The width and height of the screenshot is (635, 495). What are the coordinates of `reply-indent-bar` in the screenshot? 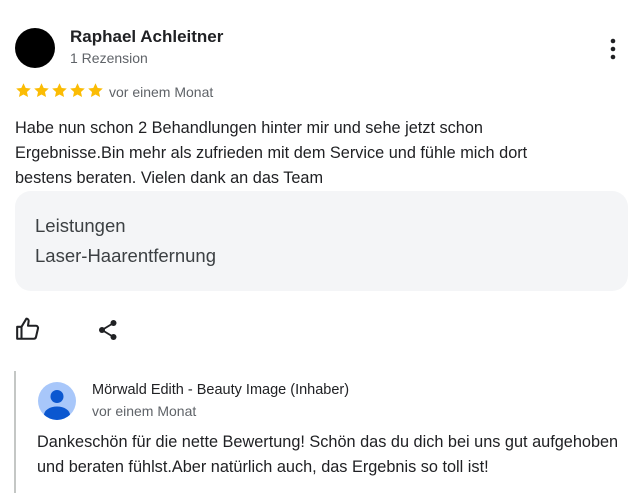 It's located at (15, 432).